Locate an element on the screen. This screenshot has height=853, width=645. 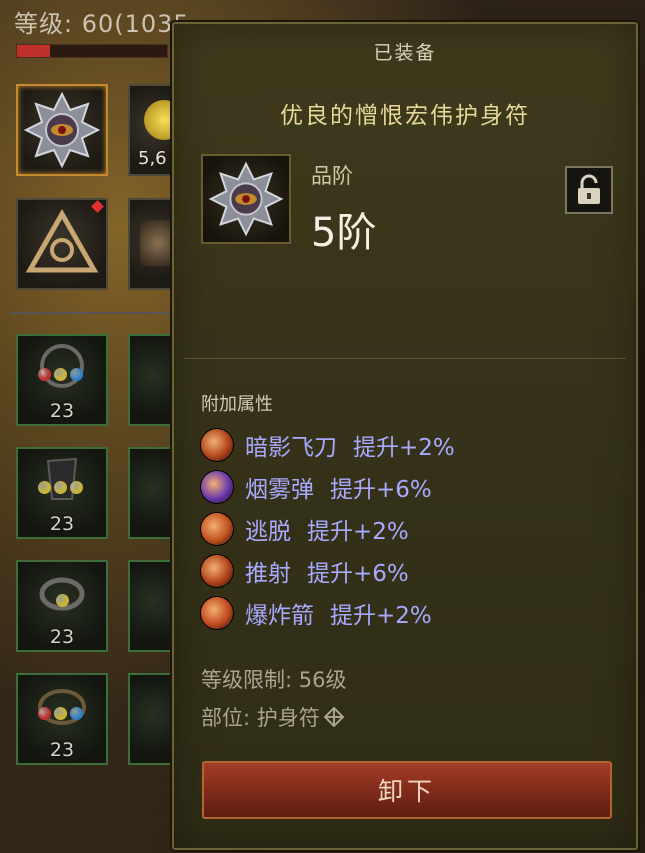
item-name: 优良的憎恨宏伟护身符 is located at coordinates (405, 116).